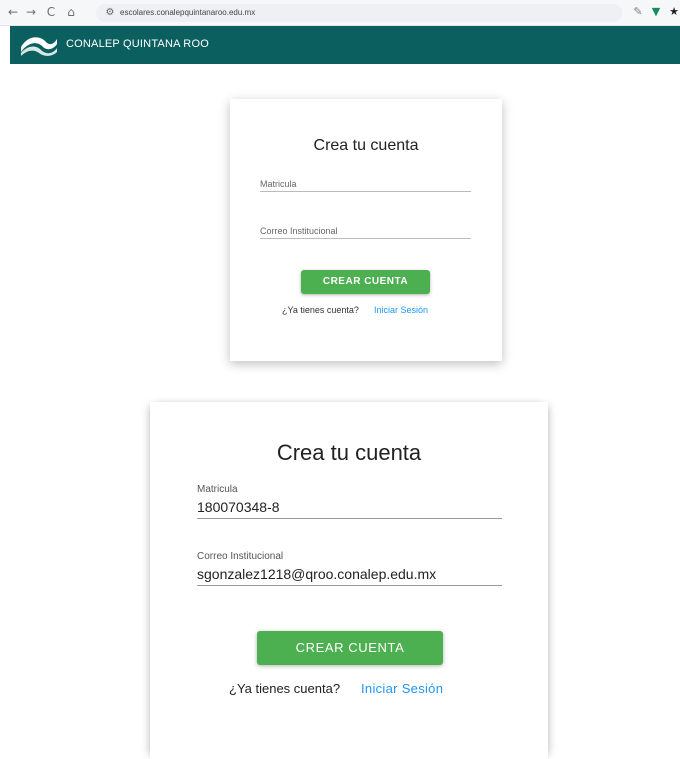 Image resolution: width=680 pixels, height=759 pixels. What do you see at coordinates (349, 452) in the screenshot?
I see `signup-title-zoomed: Crea tu cuenta` at bounding box center [349, 452].